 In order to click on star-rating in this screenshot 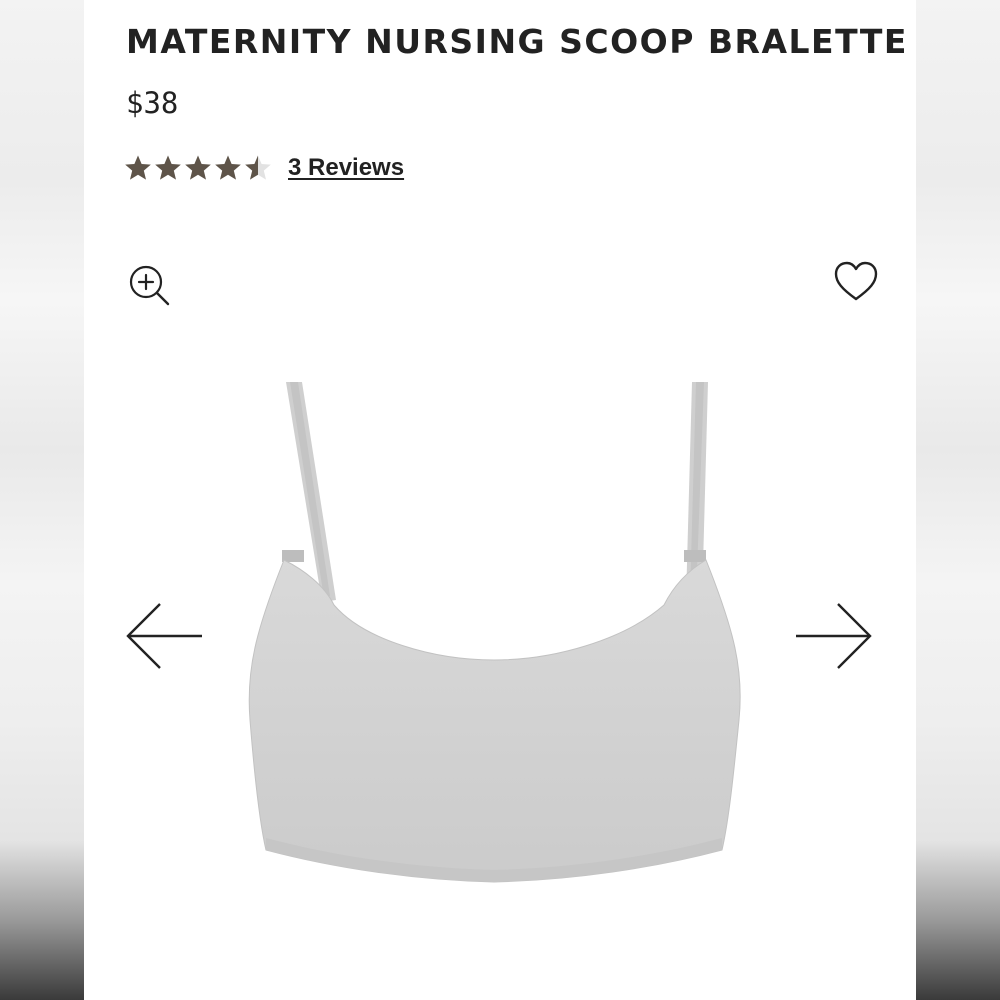, I will do `click(198, 168)`.